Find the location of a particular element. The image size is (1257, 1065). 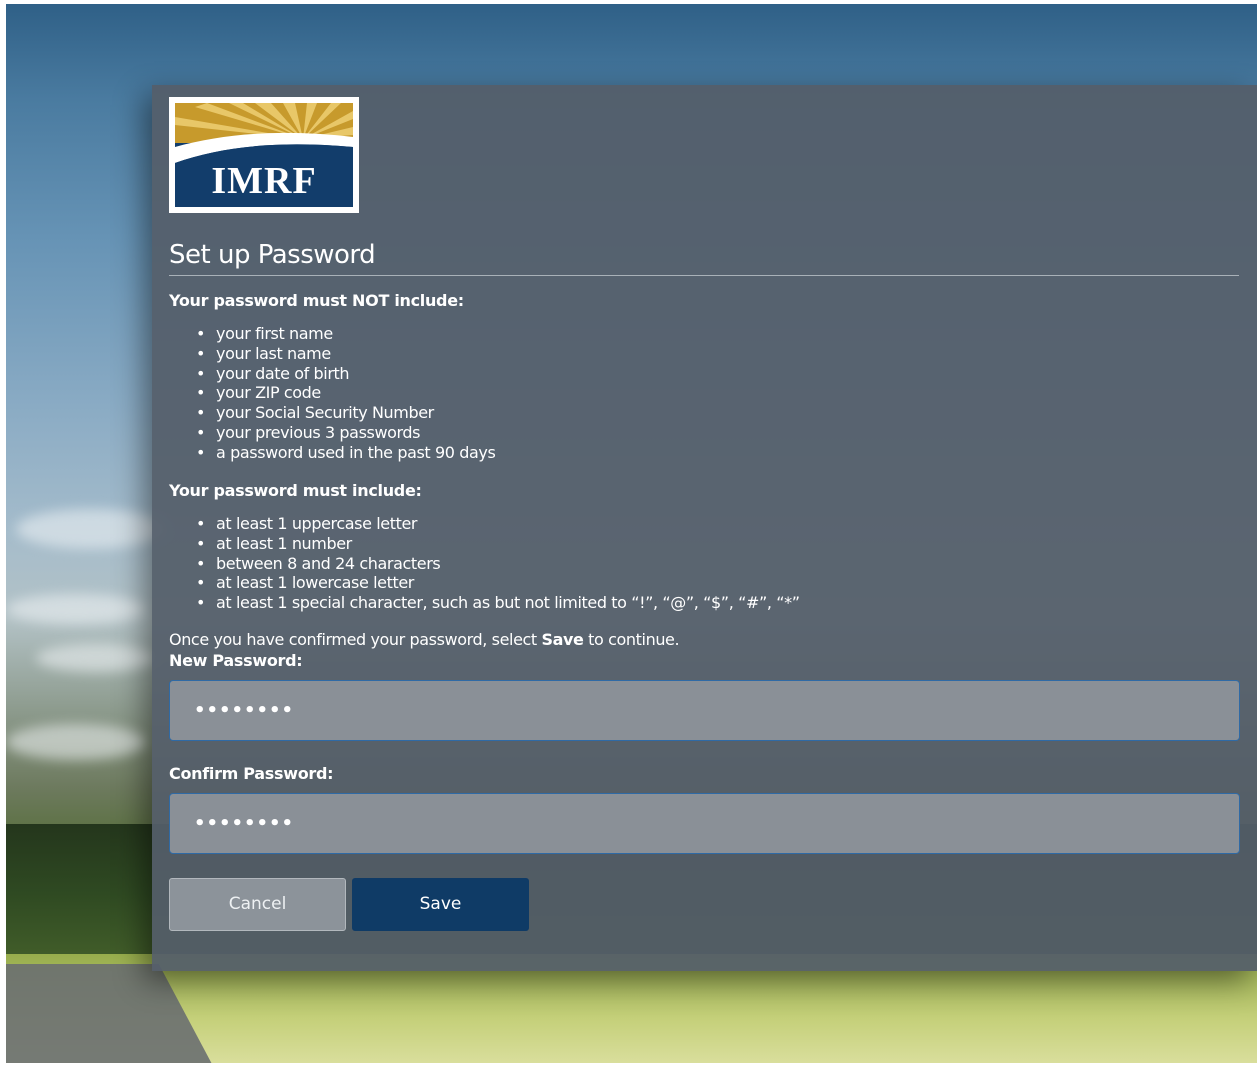

list-item: a password used in the past 90 days is located at coordinates (346, 453).